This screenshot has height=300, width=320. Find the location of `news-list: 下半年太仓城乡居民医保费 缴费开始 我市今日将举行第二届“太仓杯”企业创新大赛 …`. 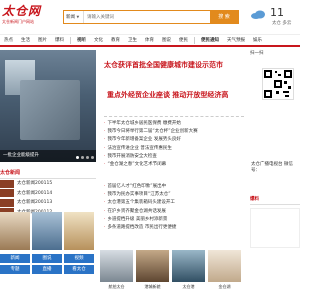

news-list: 下半年太仓城乡居民医保费 缴费开始 我市今日将举行第二届“太仓杯”企业创新大赛 … is located at coordinates (174, 144).